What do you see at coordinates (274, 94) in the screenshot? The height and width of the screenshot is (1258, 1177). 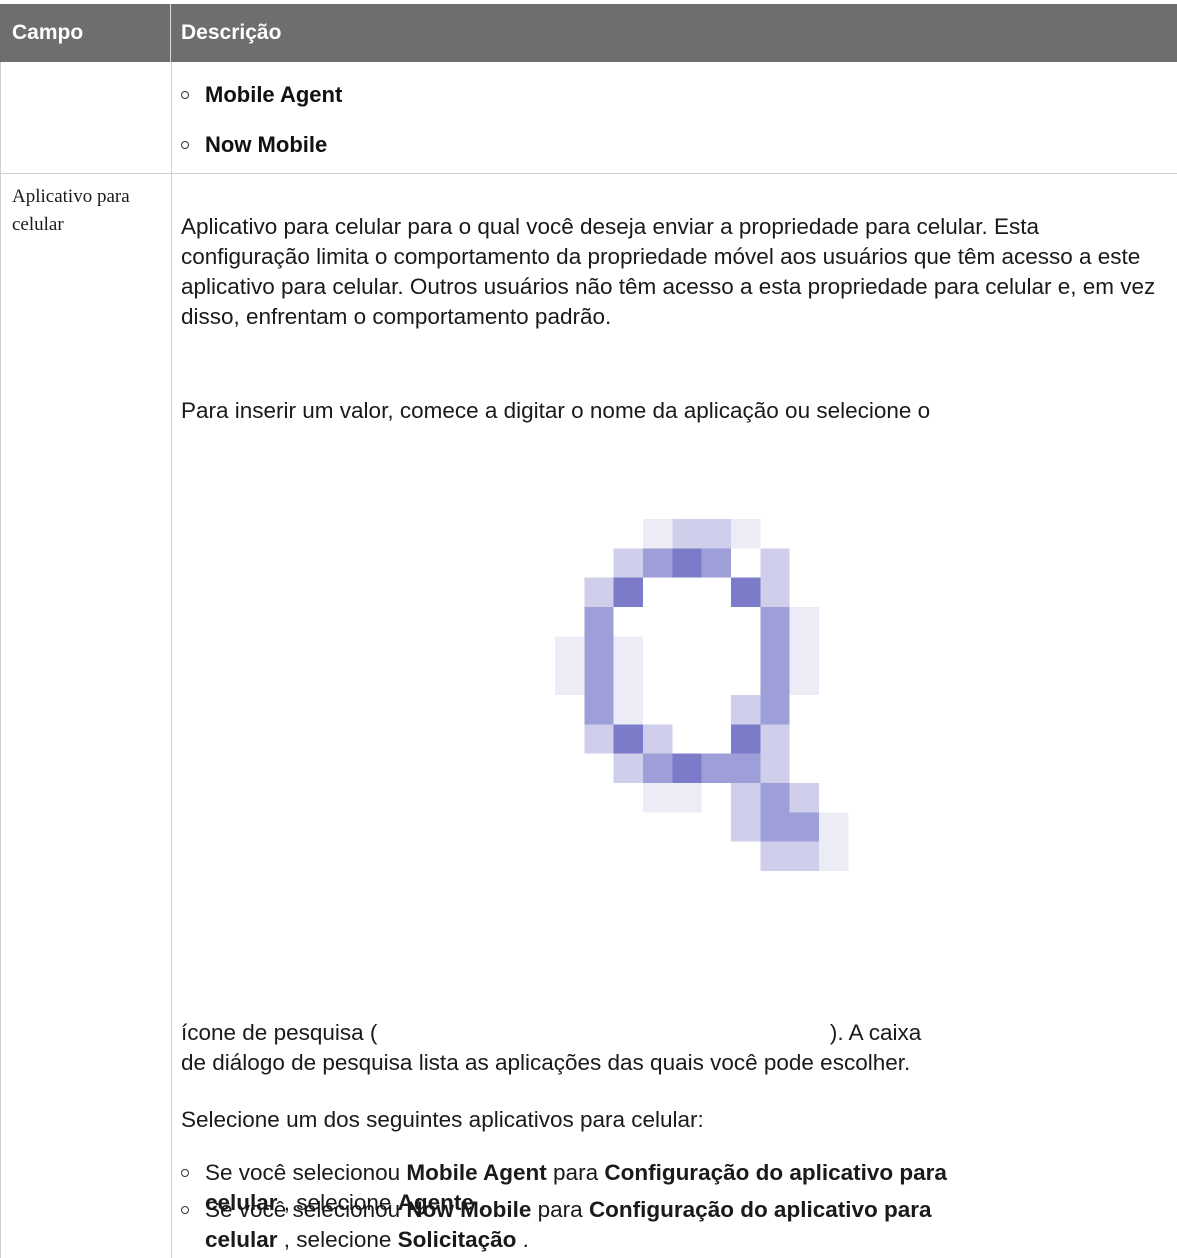 I see `list-item-label: Mobile Agent` at bounding box center [274, 94].